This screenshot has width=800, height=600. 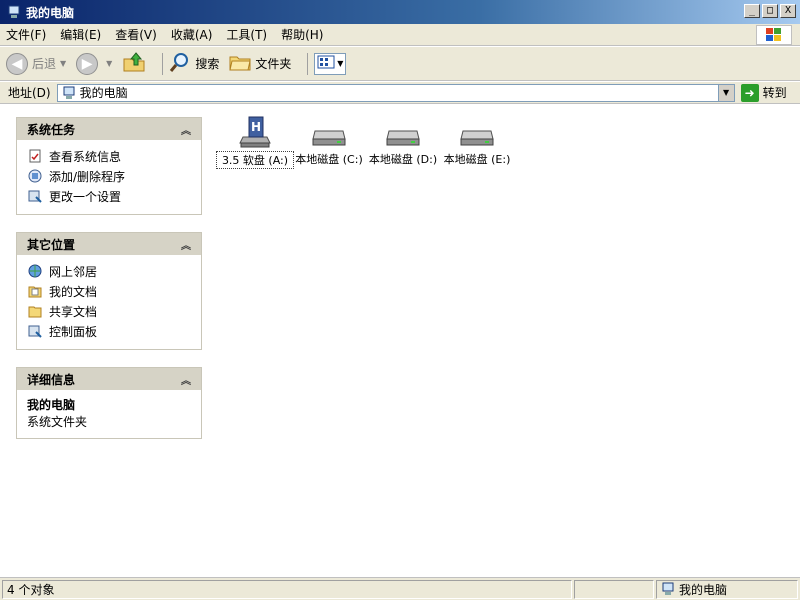 I want to click on details-title: 详细信息, so click(x=51, y=379).